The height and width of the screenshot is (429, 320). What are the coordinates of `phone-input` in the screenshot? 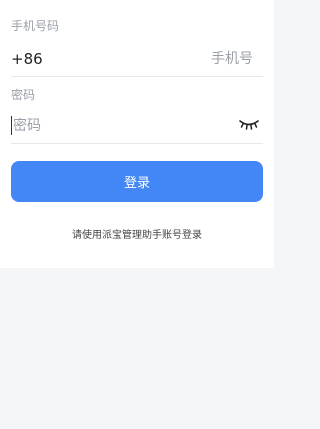 It's located at (173, 59).